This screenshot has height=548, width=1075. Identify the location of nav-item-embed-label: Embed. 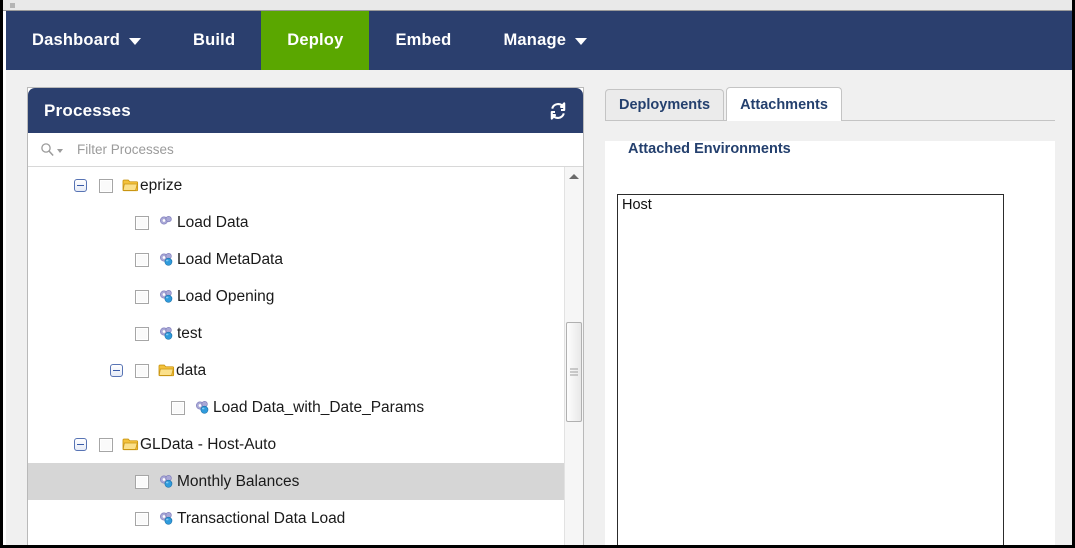
(423, 40).